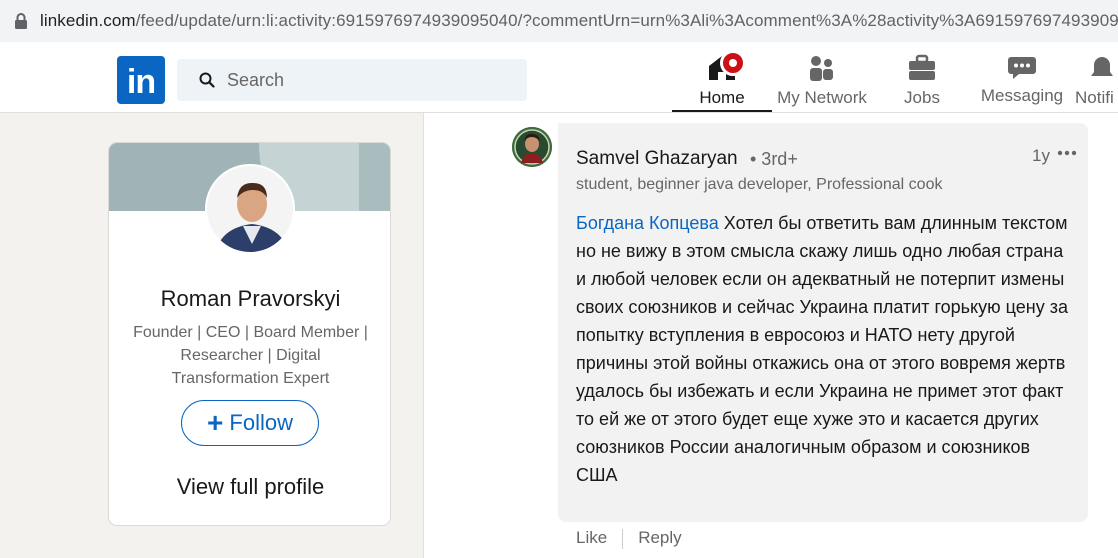  What do you see at coordinates (821, 68) in the screenshot?
I see `network-icon` at bounding box center [821, 68].